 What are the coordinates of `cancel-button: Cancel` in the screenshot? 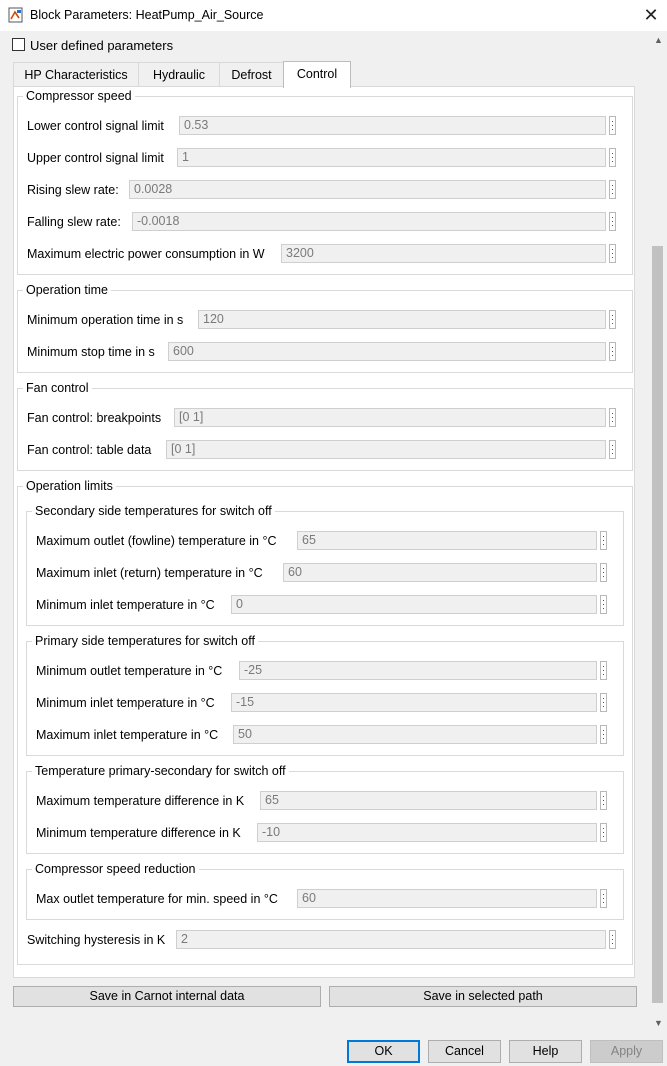 It's located at (464, 1051).